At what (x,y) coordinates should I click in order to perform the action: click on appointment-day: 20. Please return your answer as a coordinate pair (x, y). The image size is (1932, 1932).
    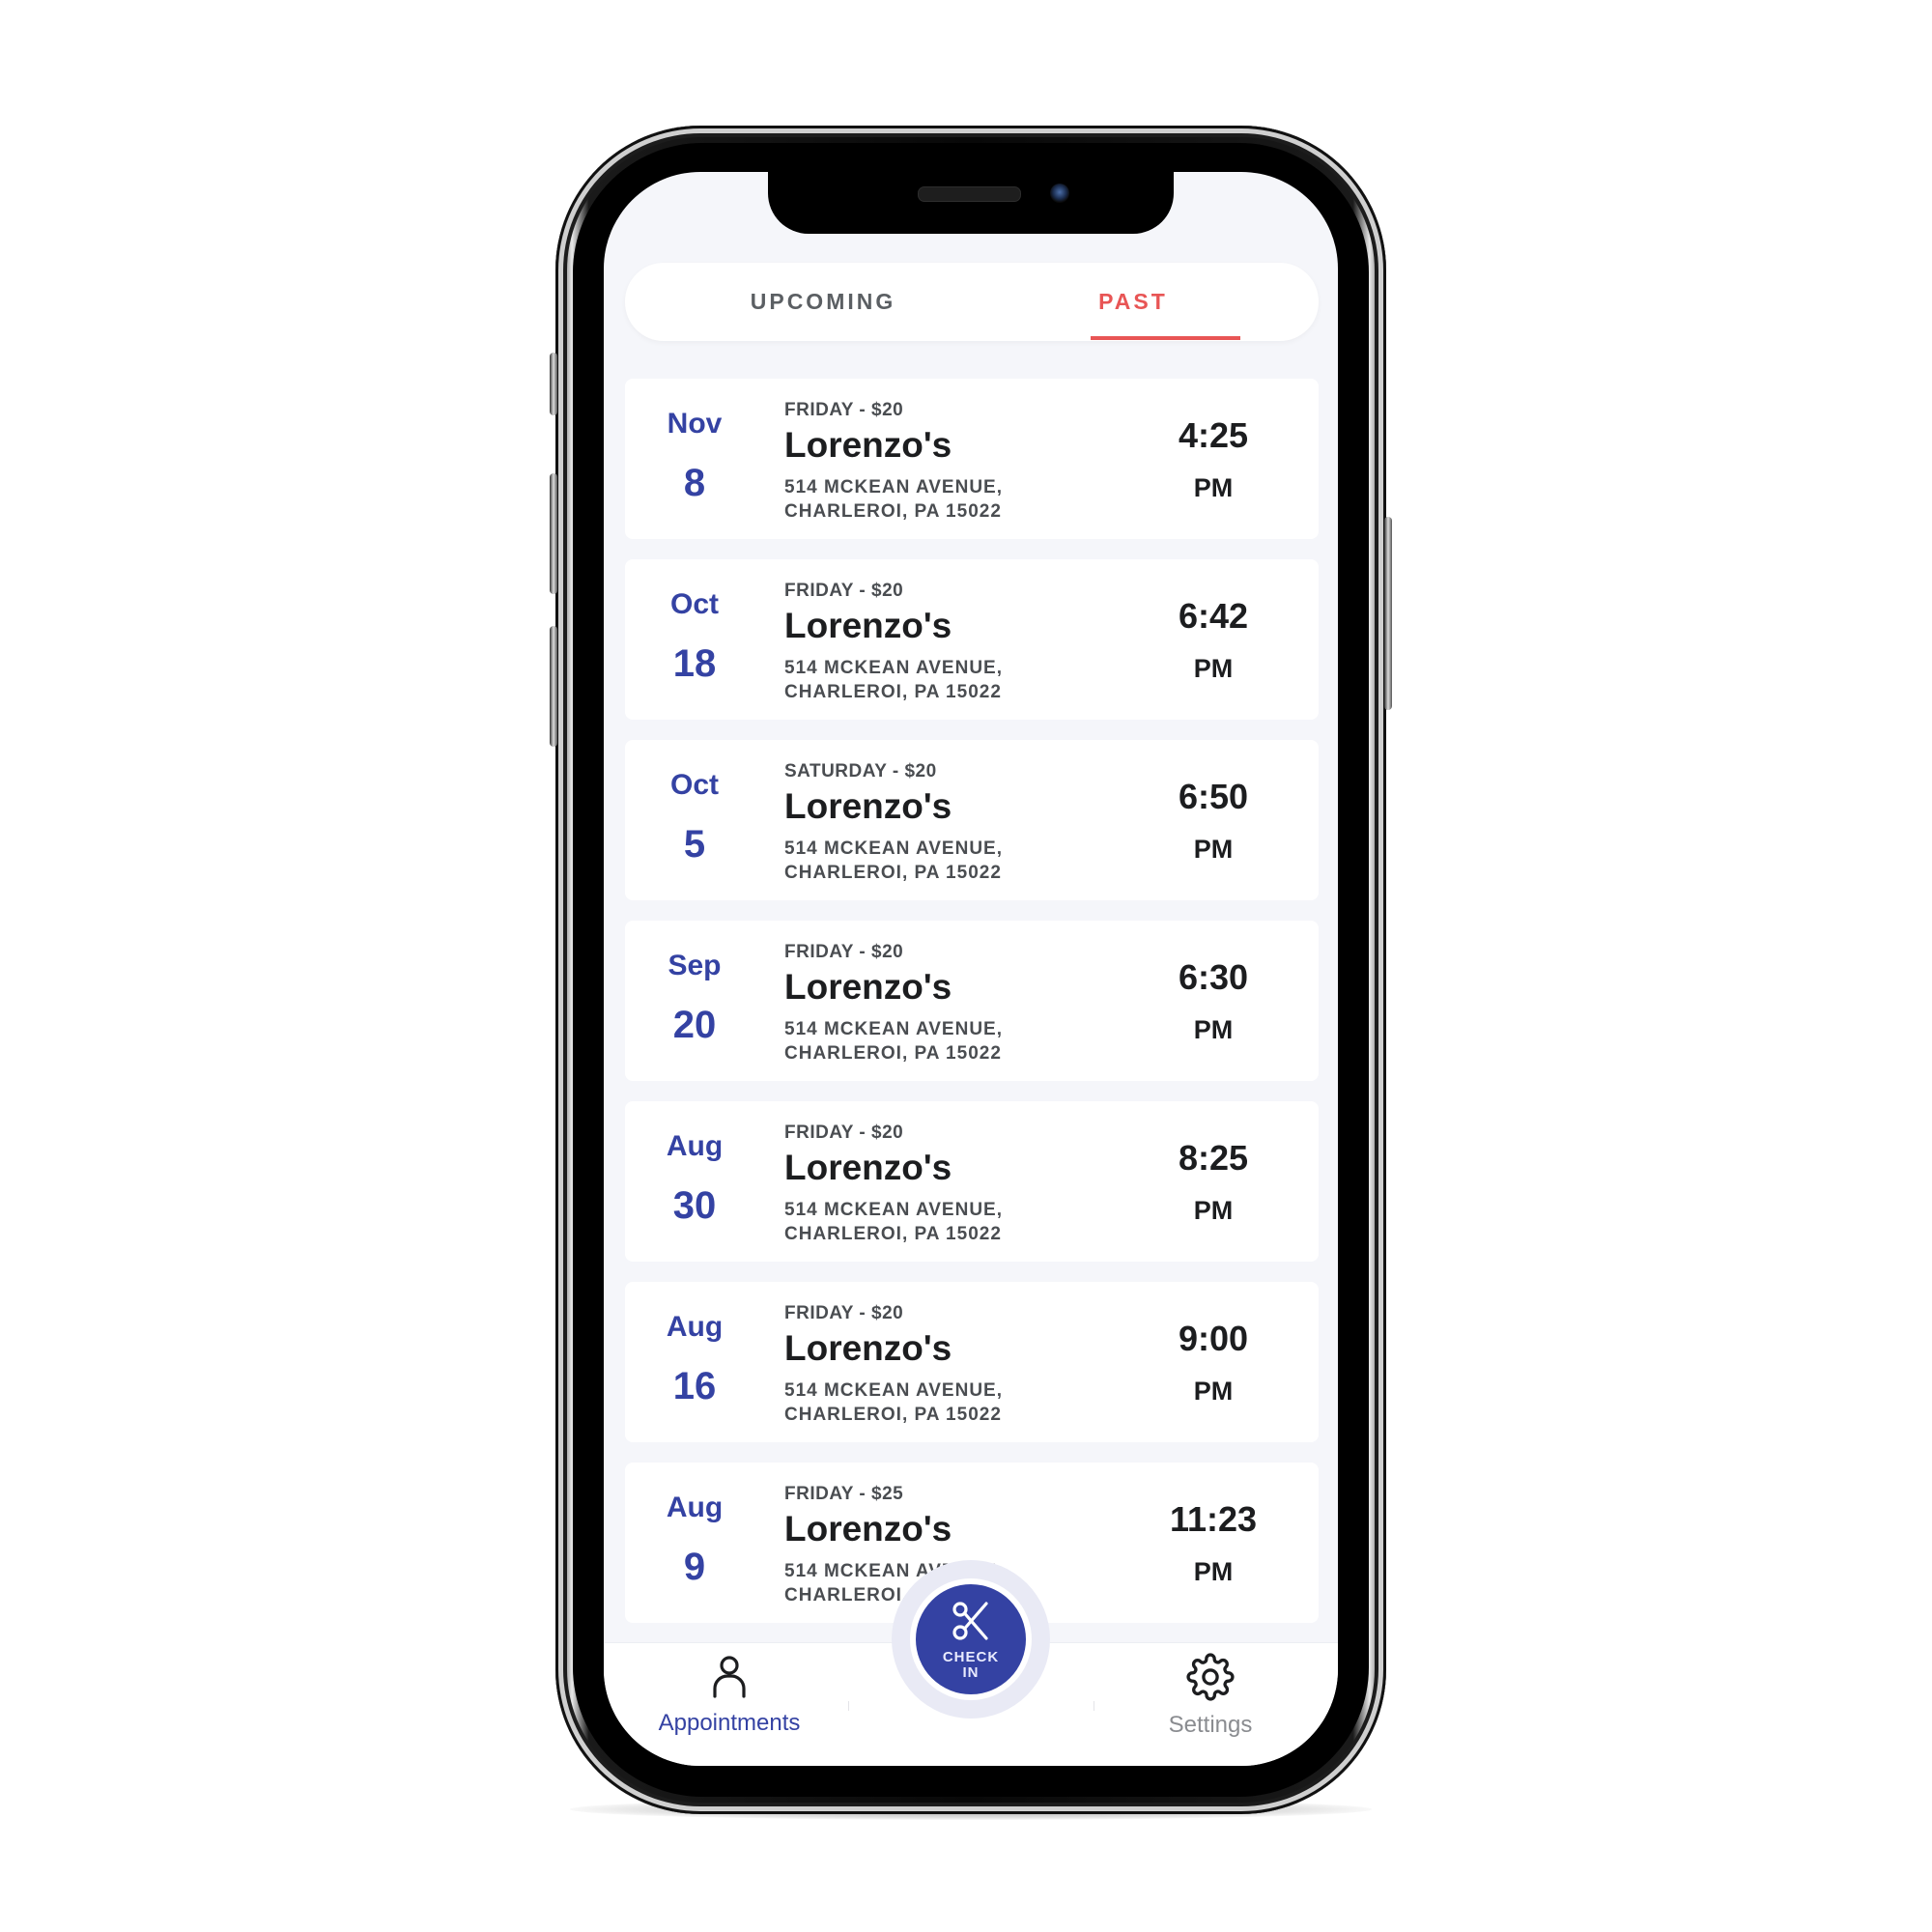
    Looking at the image, I should click on (694, 1025).